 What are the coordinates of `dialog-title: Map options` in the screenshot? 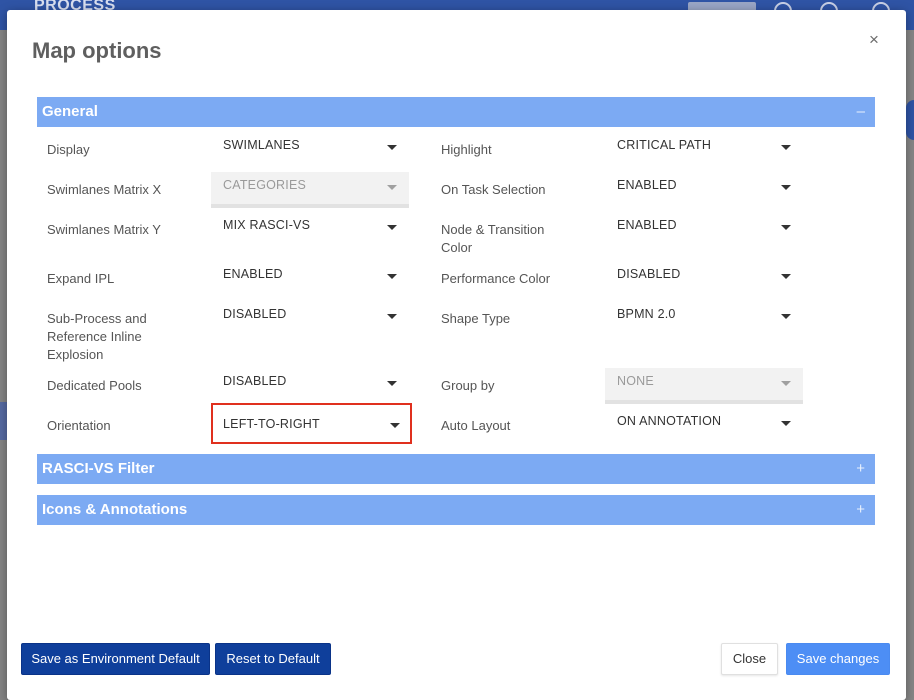 It's located at (97, 50).